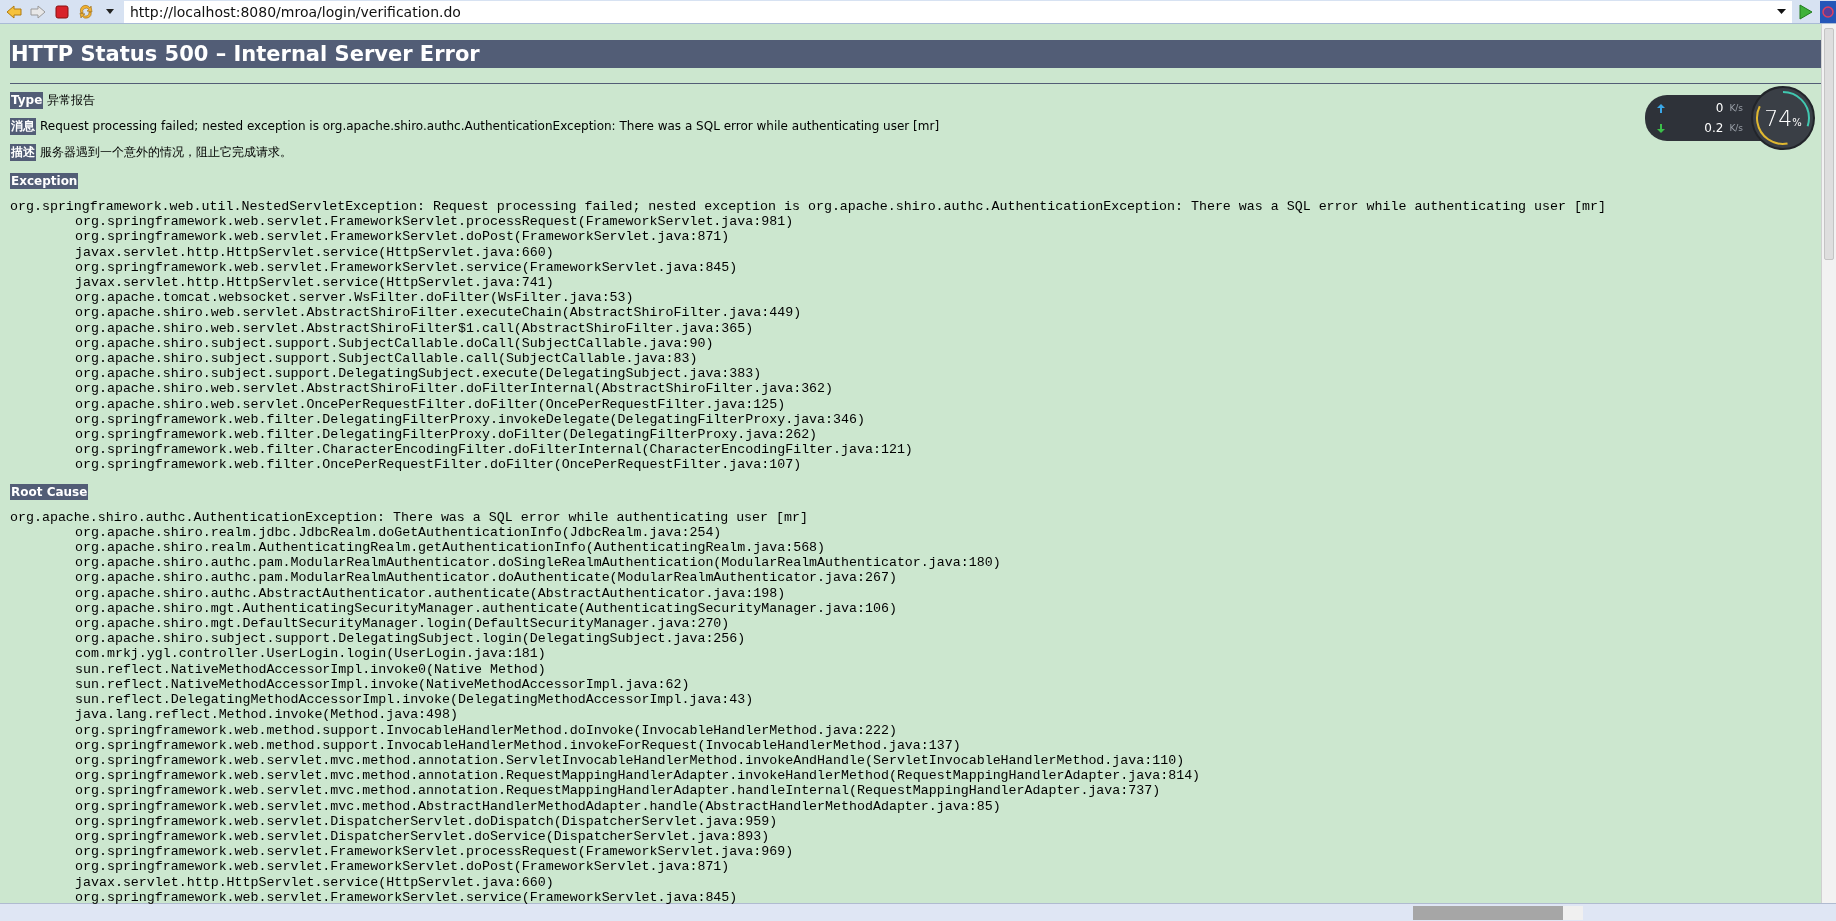 The height and width of the screenshot is (921, 1836). Describe the element at coordinates (915, 343) in the screenshot. I see `stack-frame: org.apache.shiro.subject.support.SubjectCallable.doCall(SubjectCallable.java:90)` at that location.